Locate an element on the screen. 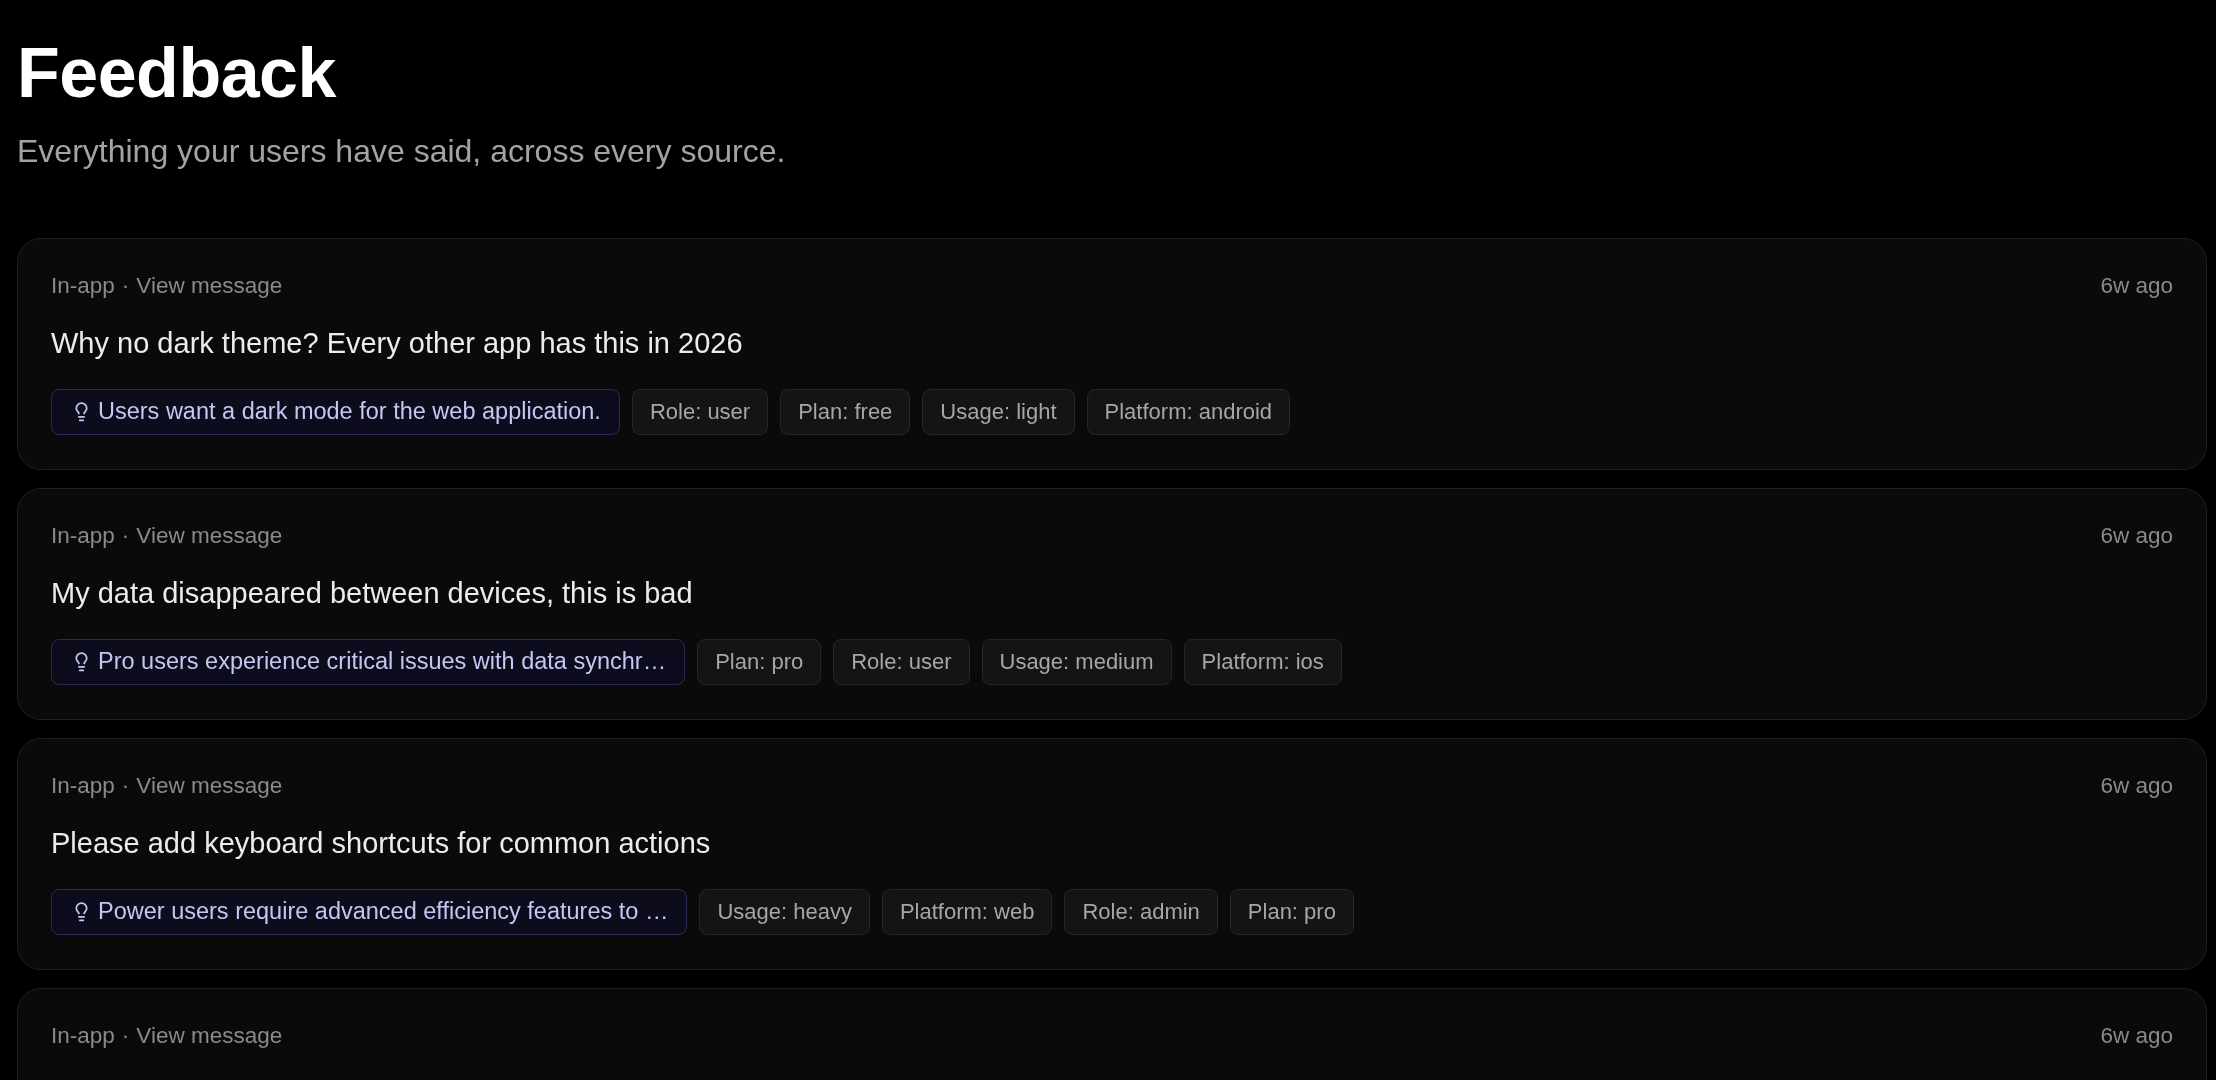 This screenshot has width=2216, height=1080. feedback-message: Please add keyboard shortcuts for common actions is located at coordinates (381, 843).